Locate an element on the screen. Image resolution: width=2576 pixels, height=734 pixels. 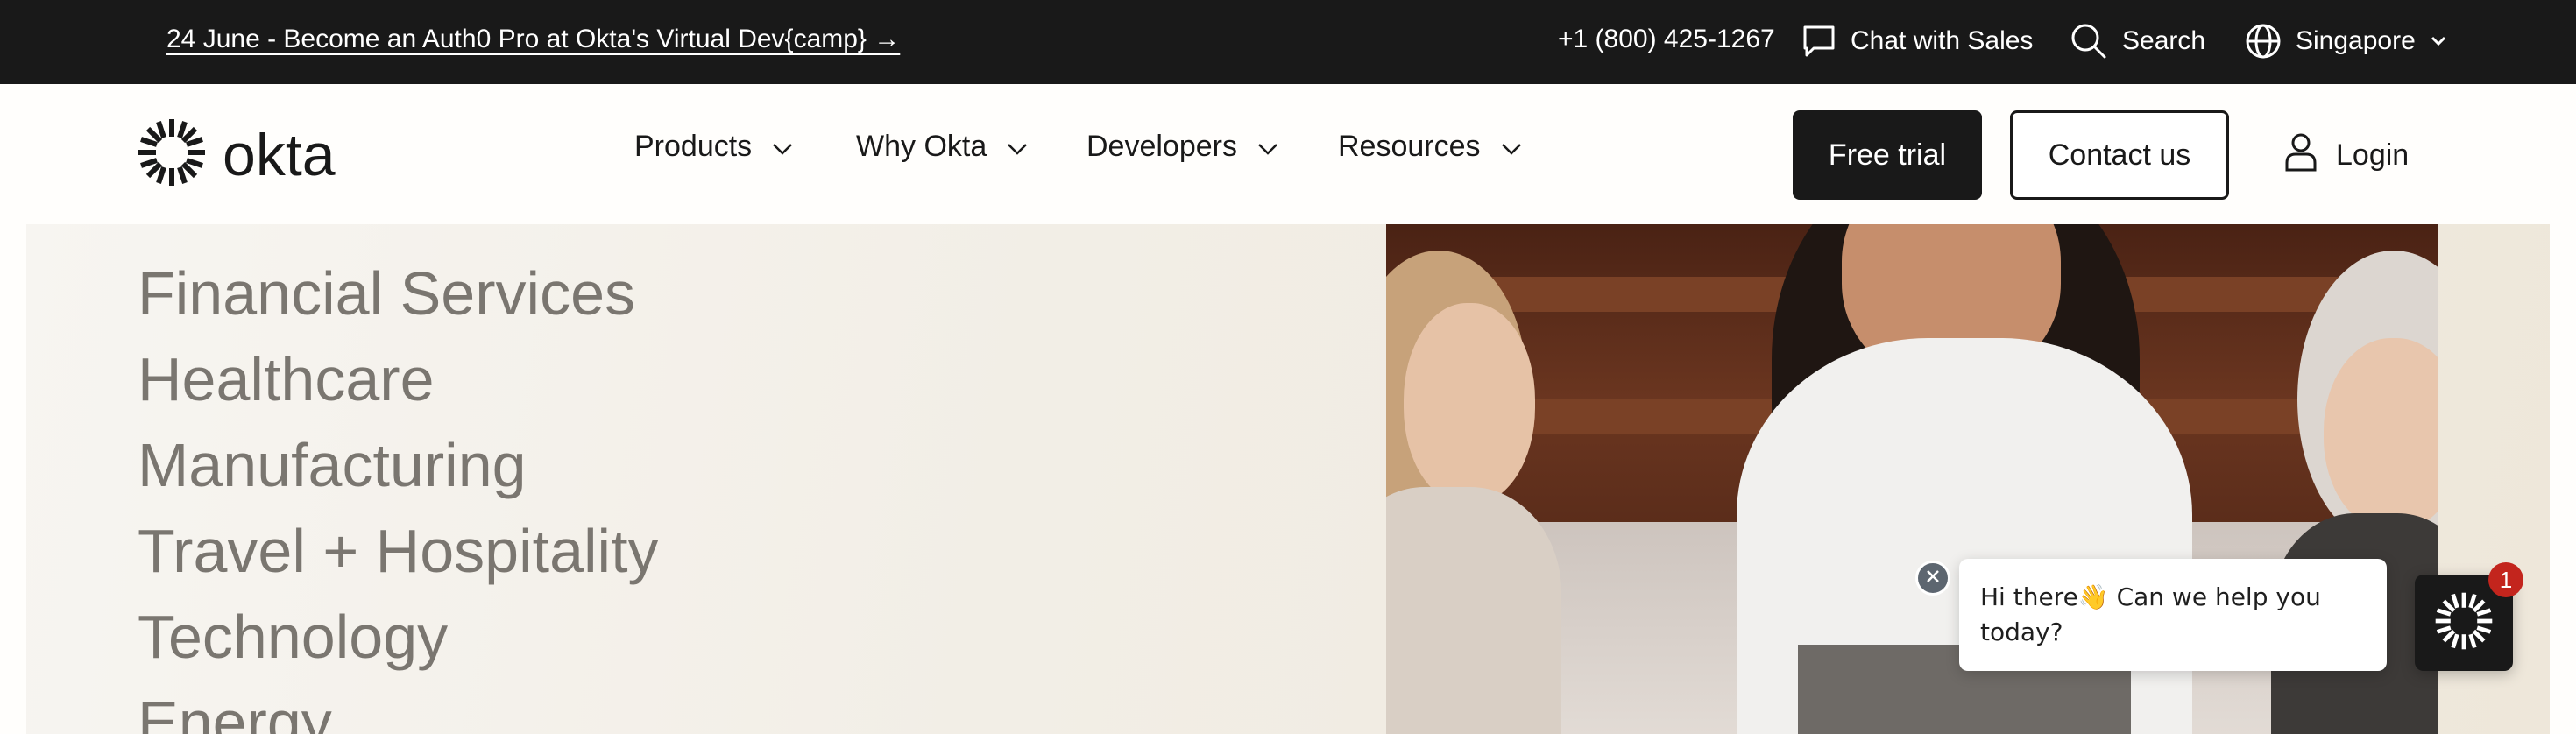
chat-with-sales-label: Chat with Sales is located at coordinates (1942, 41).